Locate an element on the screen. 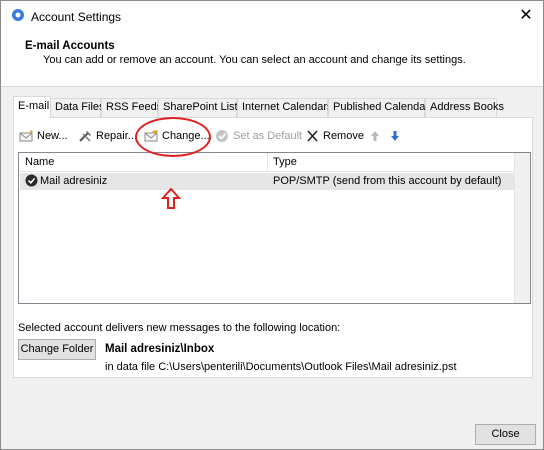 Image resolution: width=544 pixels, height=450 pixels. annotation-ellipse is located at coordinates (173, 137).